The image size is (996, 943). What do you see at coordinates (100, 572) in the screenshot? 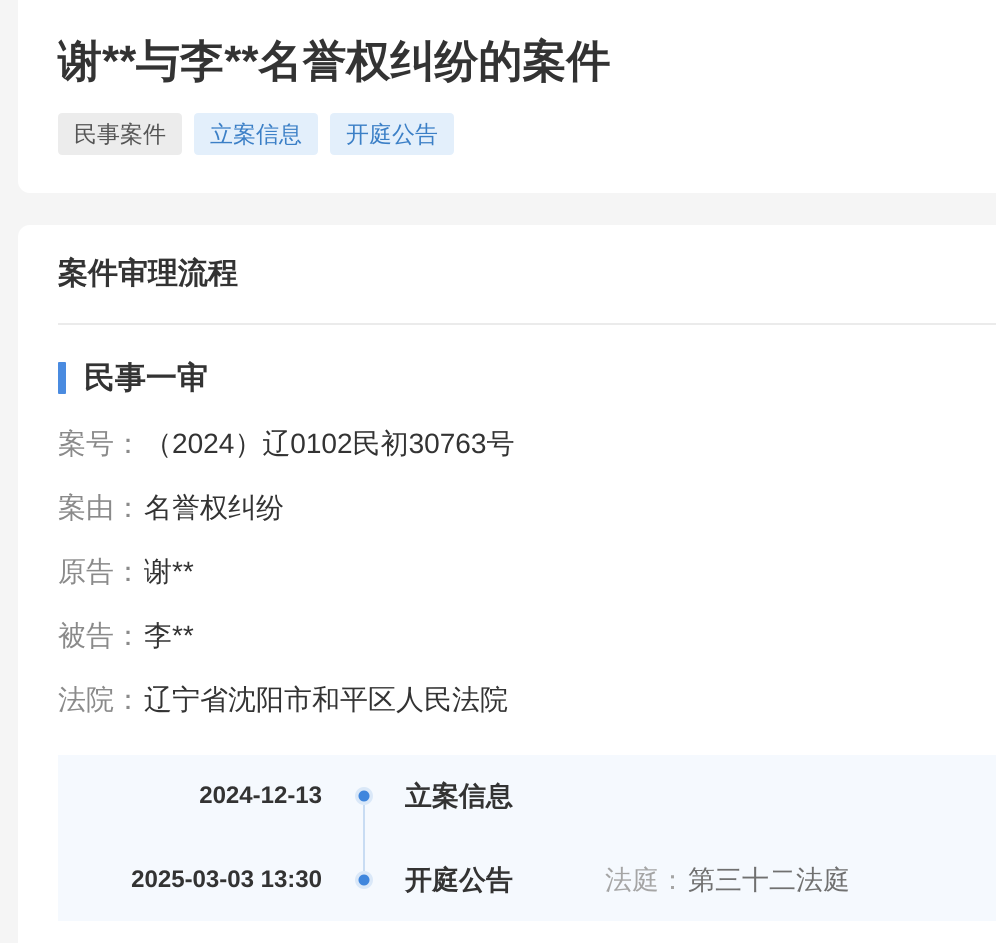
I see `field-label: 原告：` at bounding box center [100, 572].